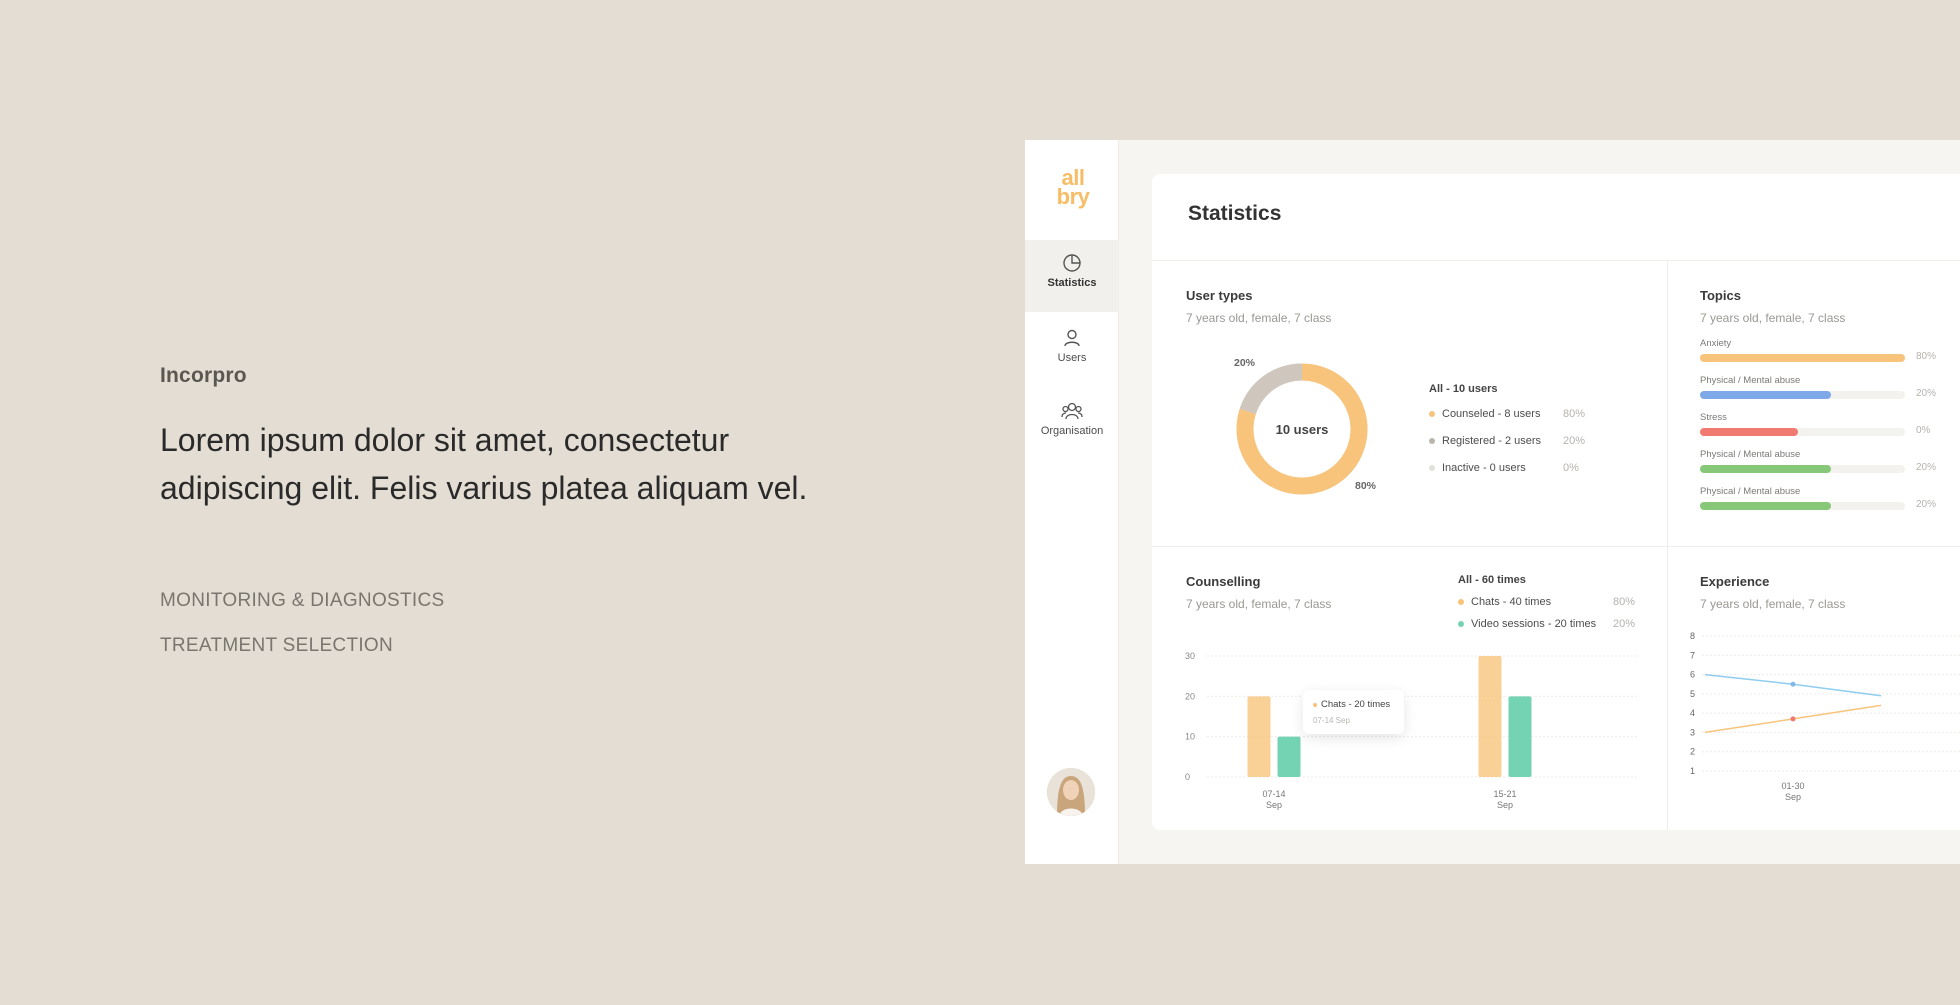  What do you see at coordinates (1073, 196) in the screenshot?
I see `logo-line-2: bry` at bounding box center [1073, 196].